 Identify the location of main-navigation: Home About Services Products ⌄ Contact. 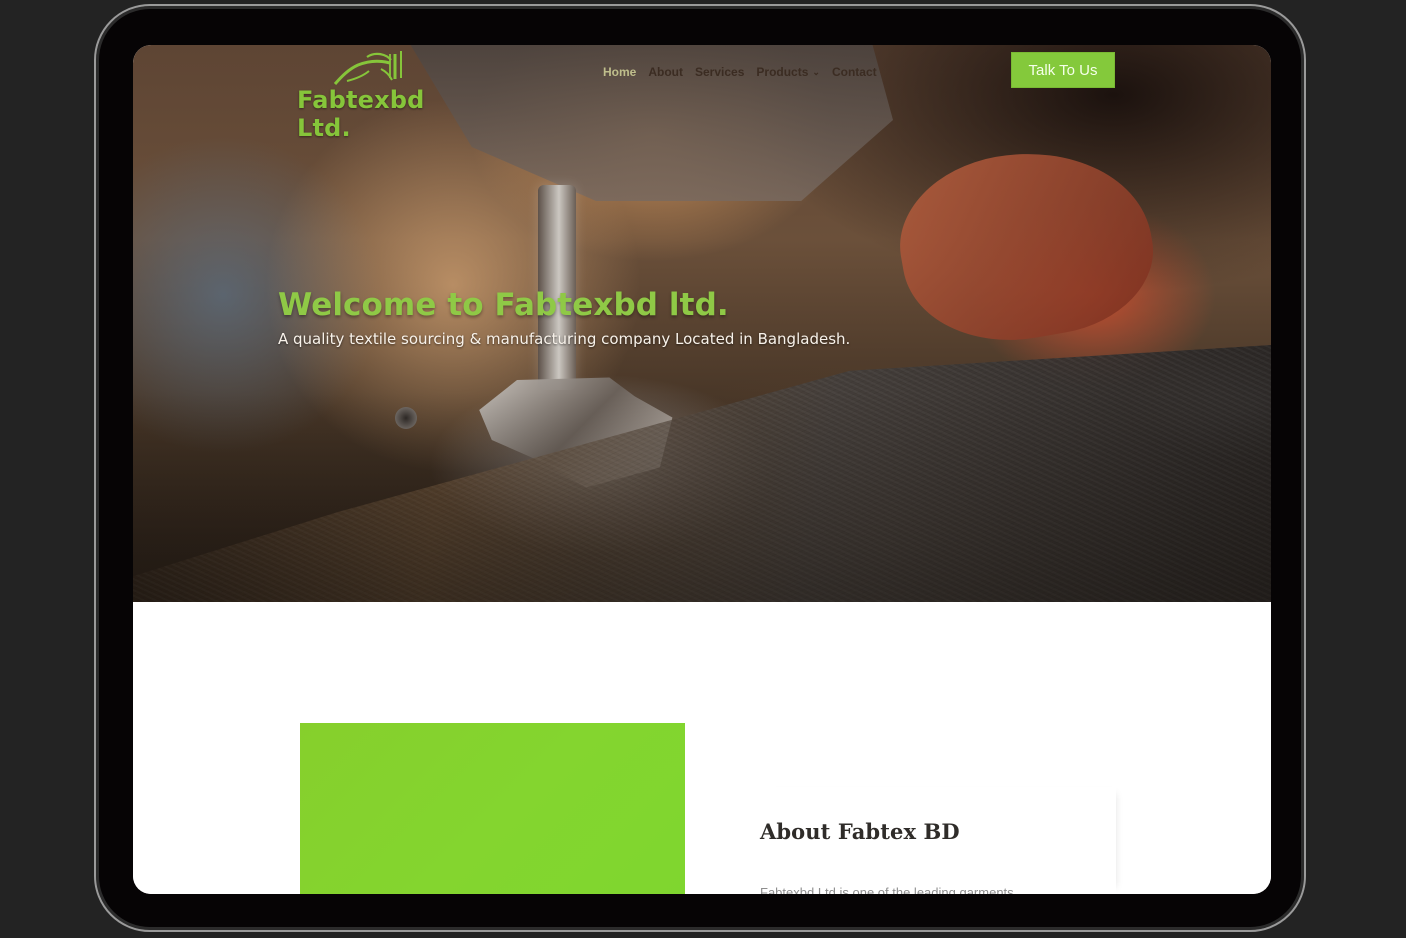
(740, 72).